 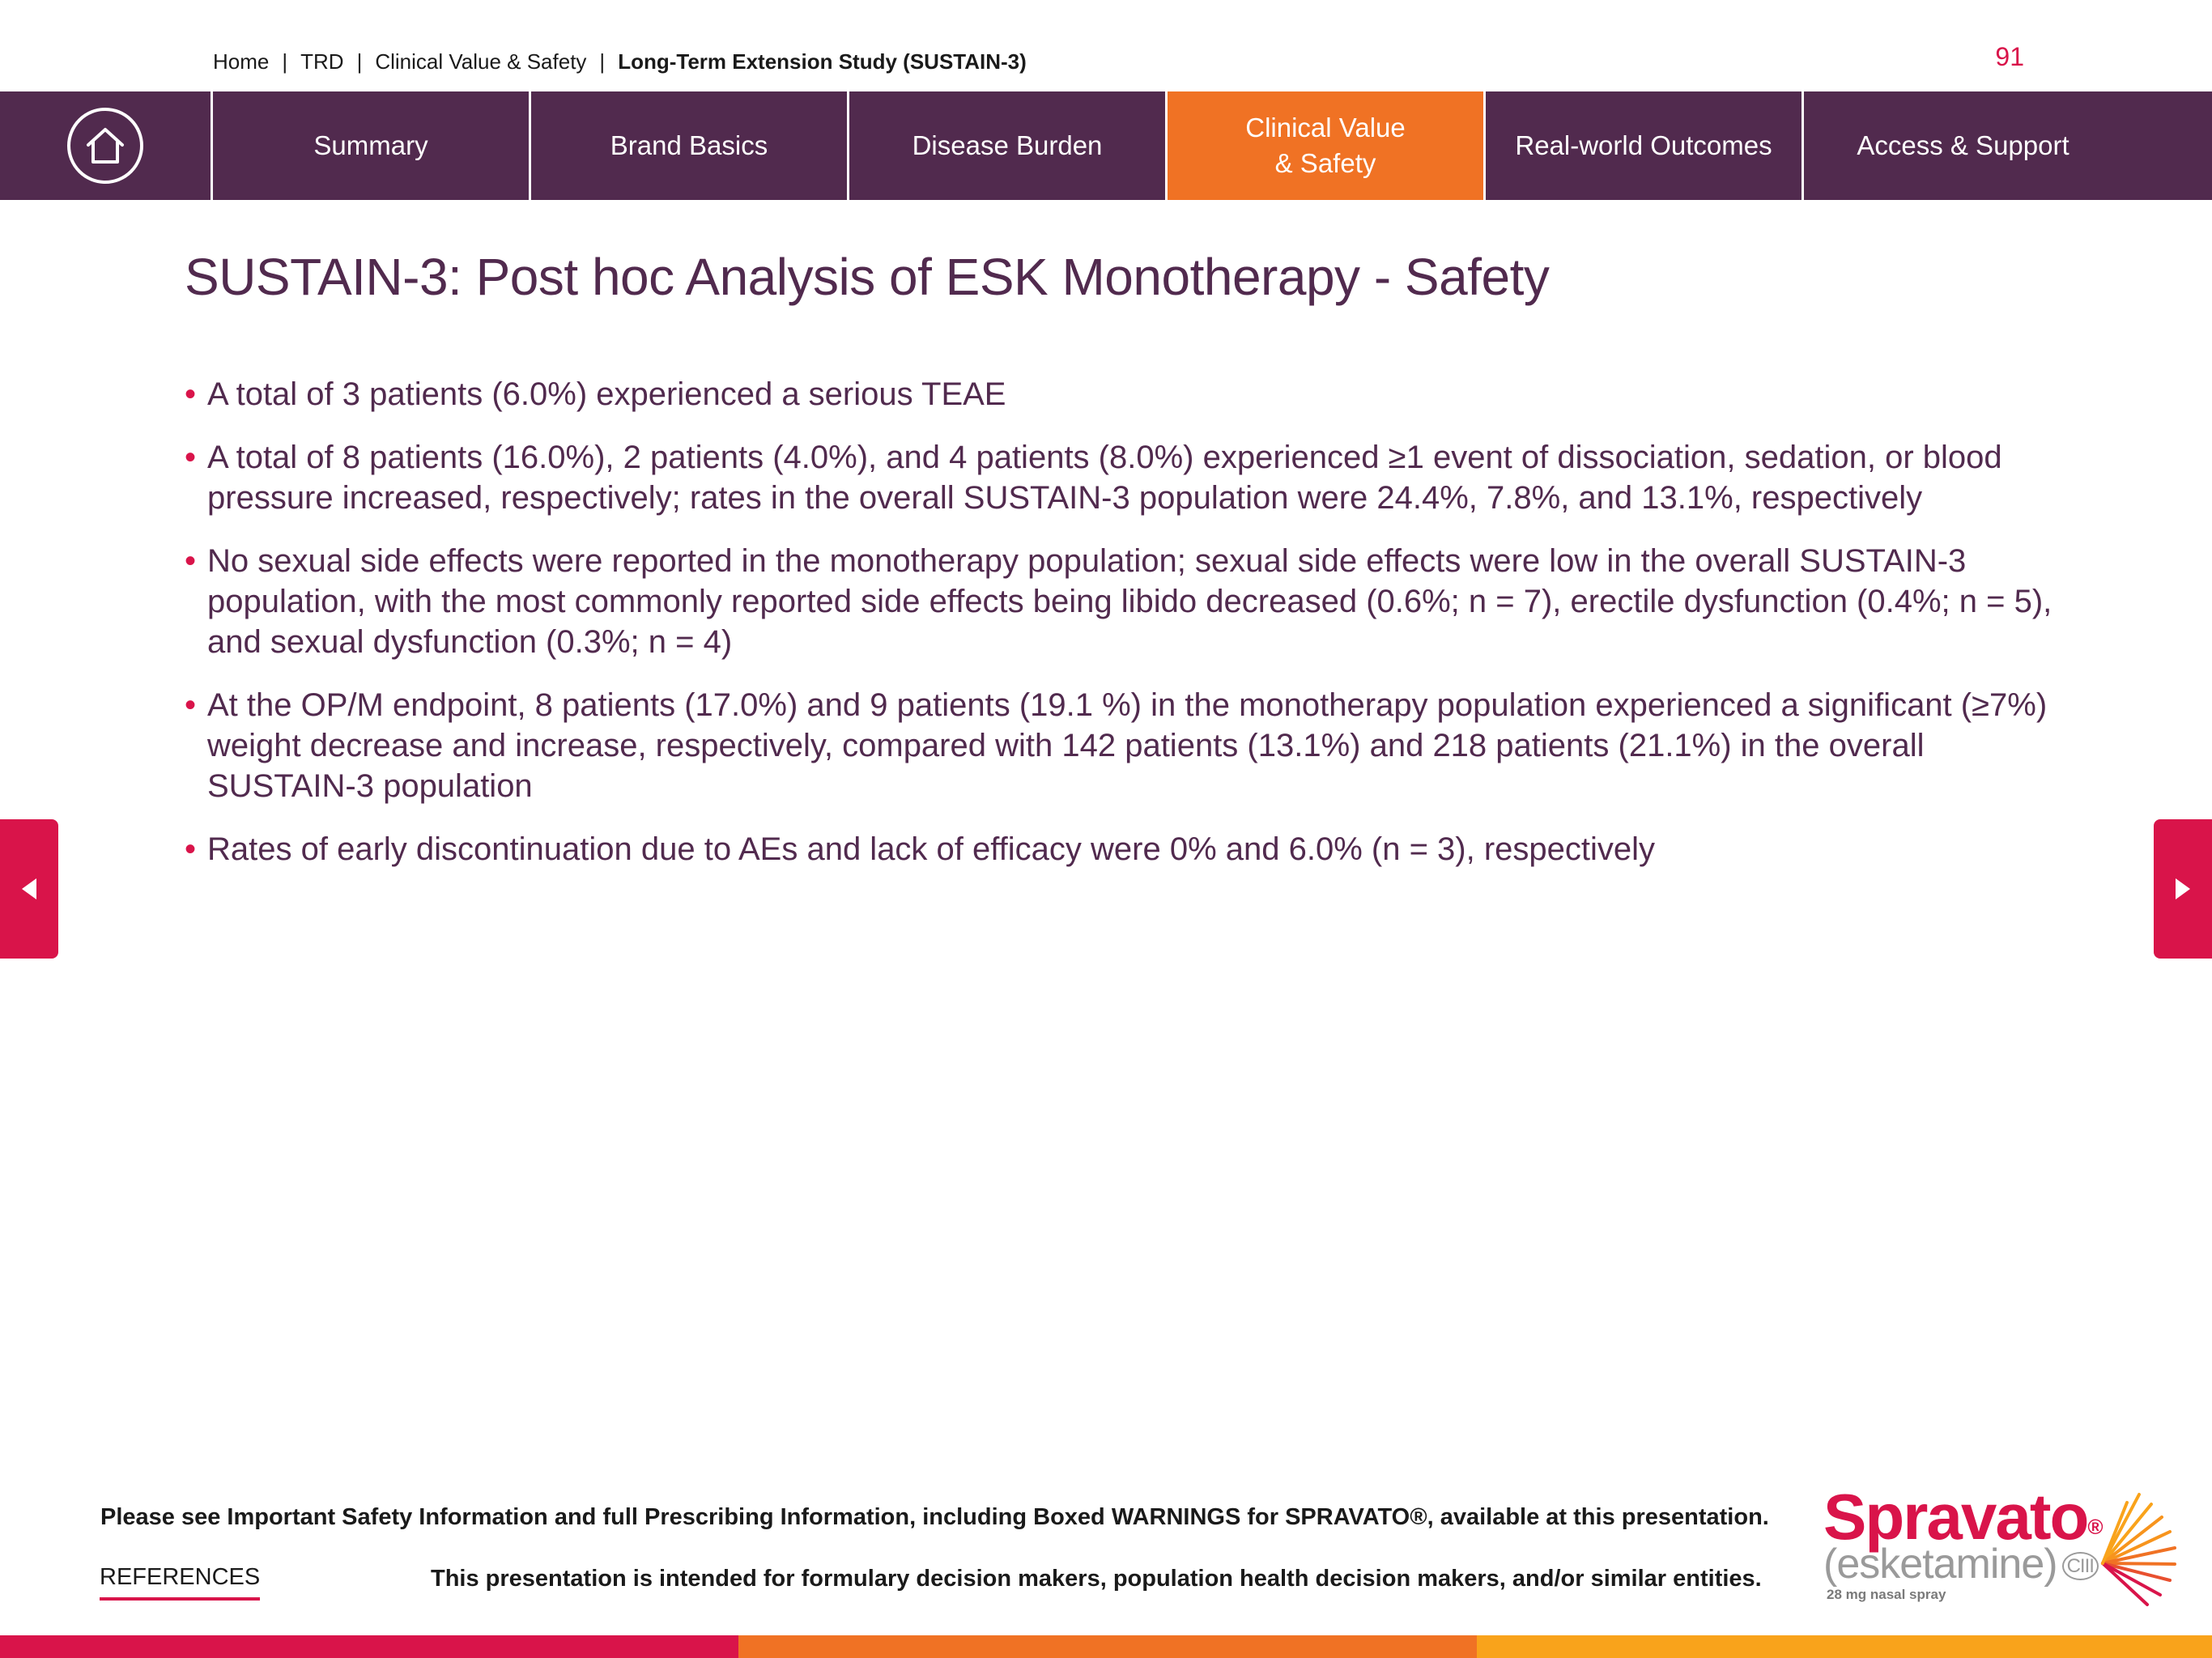 What do you see at coordinates (2138, 1549) in the screenshot?
I see `logo-burst-icon` at bounding box center [2138, 1549].